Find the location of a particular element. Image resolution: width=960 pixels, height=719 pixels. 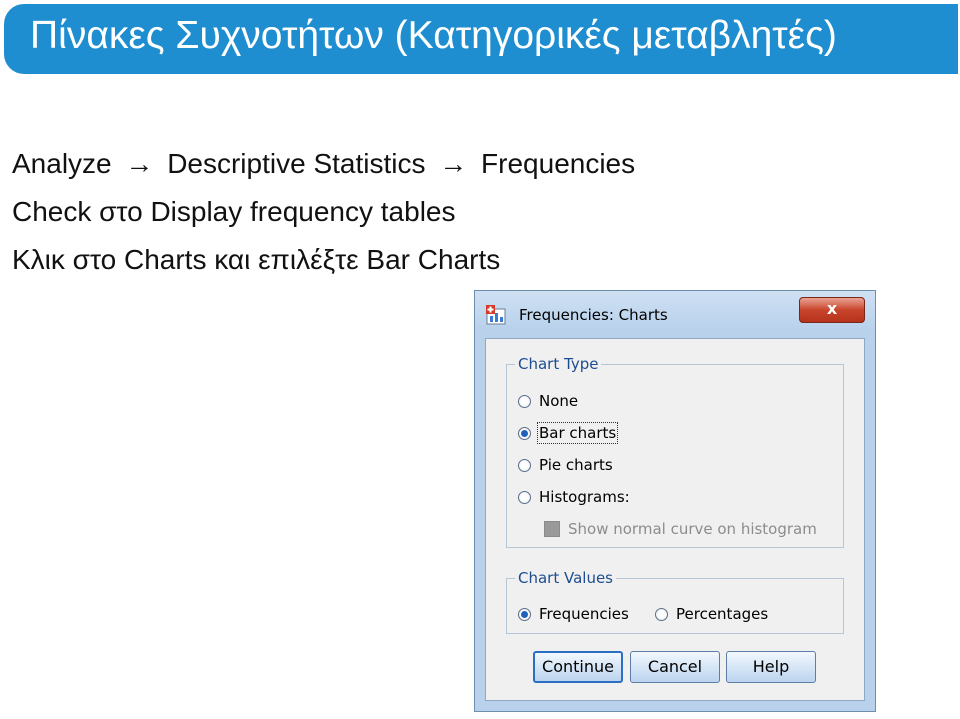

instruction-line-2: Check στο Display frequency tables is located at coordinates (234, 211).